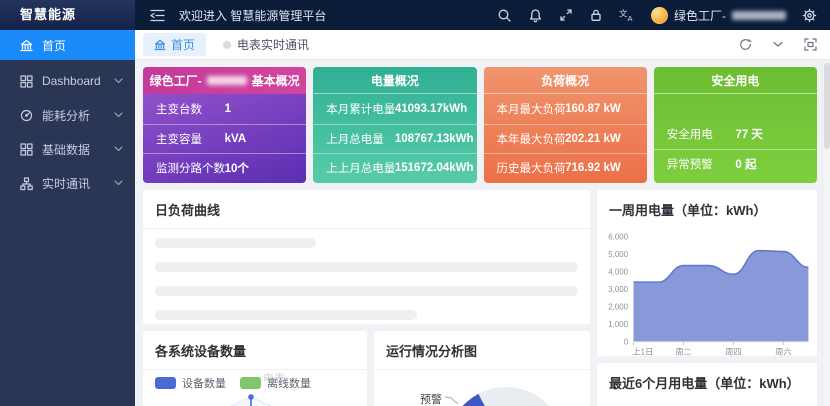 This screenshot has height=406, width=830. What do you see at coordinates (255, 350) in the screenshot?
I see `panel-title: 各系统设备数量` at bounding box center [255, 350].